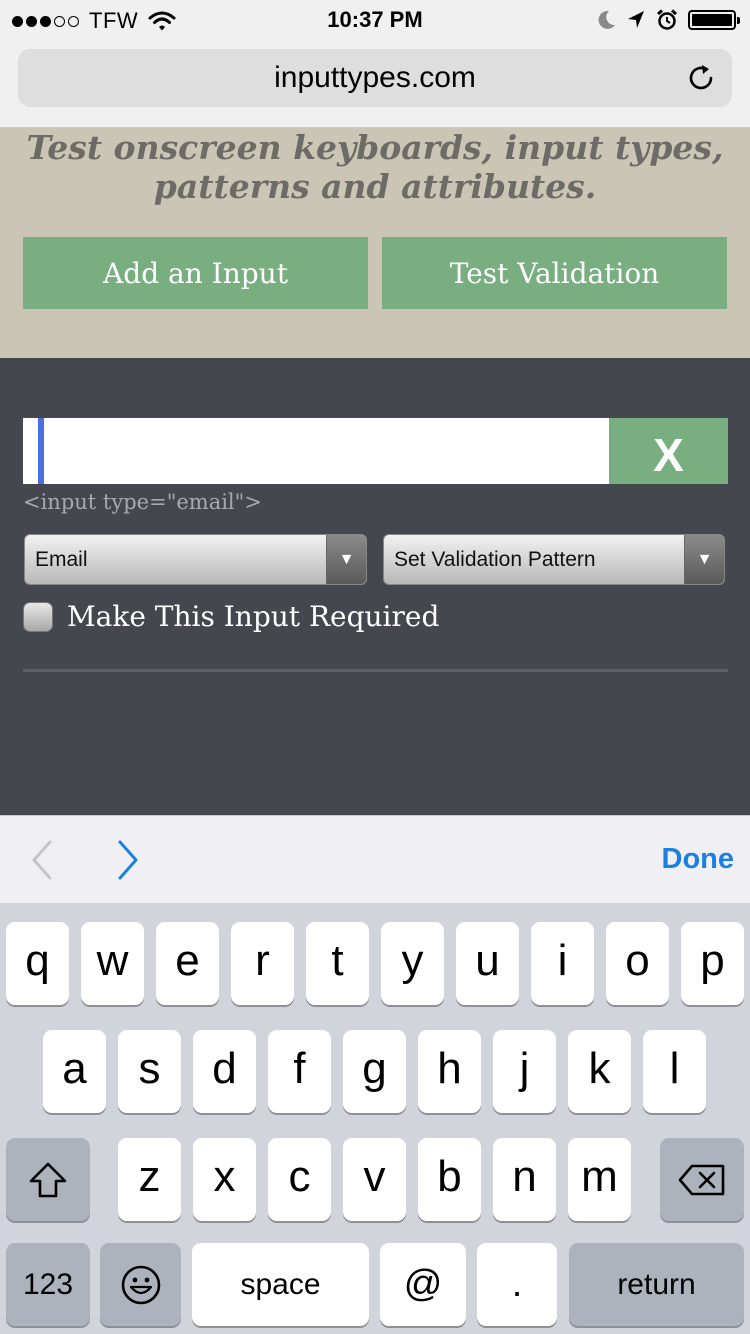 This screenshot has height=1334, width=750. Describe the element at coordinates (412, 963) in the screenshot. I see `key-y: y` at that location.